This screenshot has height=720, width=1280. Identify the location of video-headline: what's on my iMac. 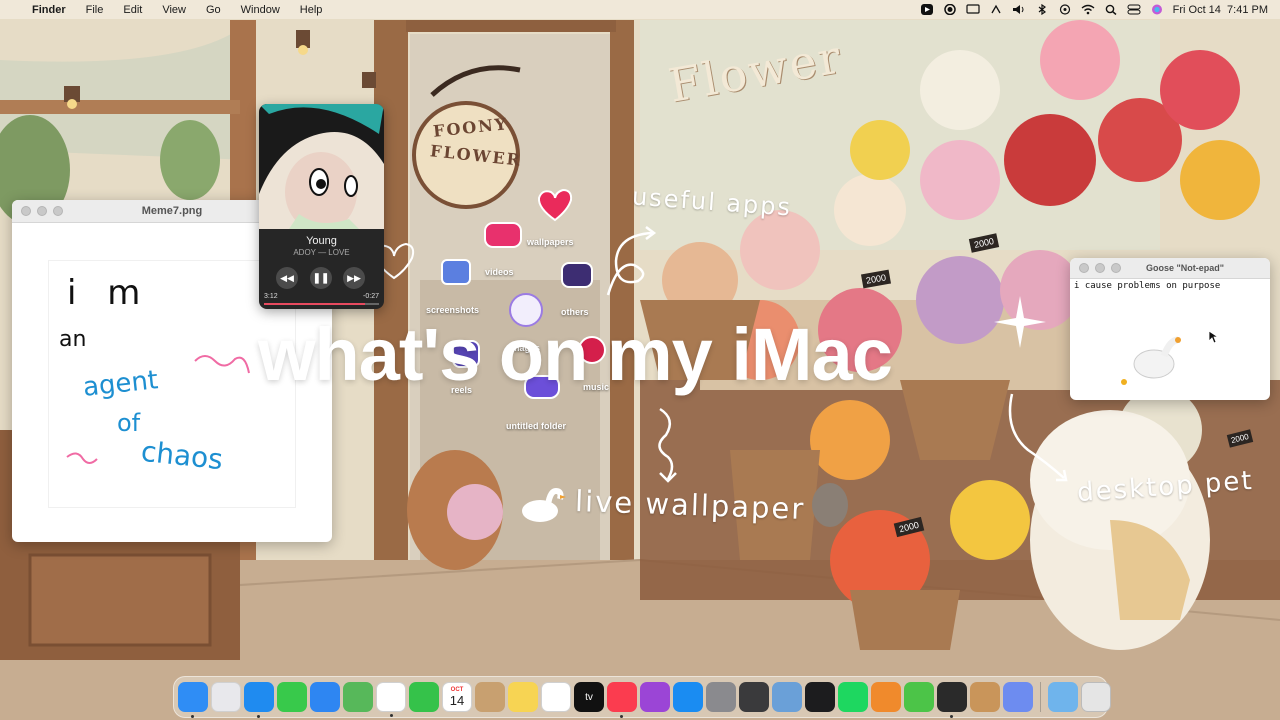
(575, 354).